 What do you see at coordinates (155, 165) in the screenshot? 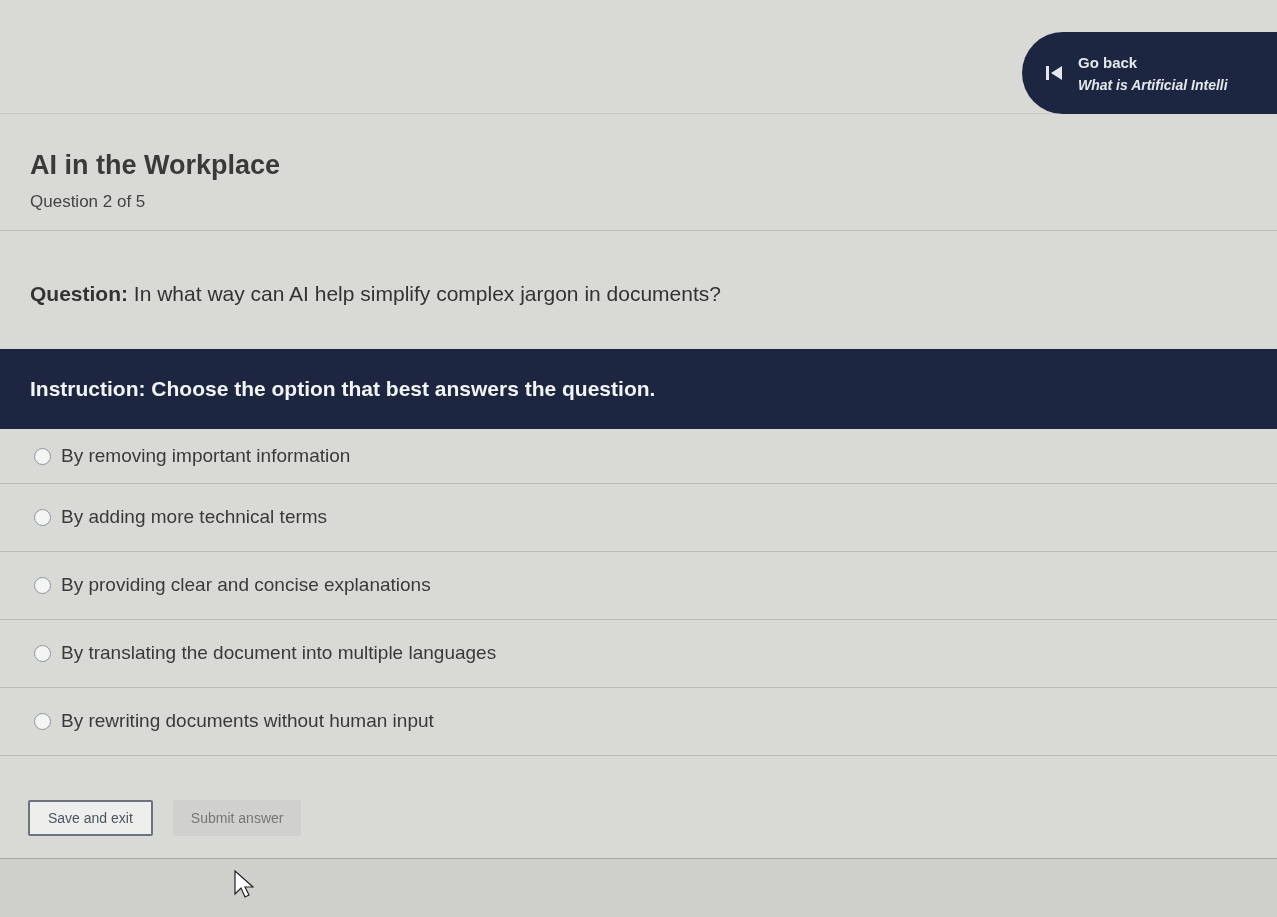
I see `quiz-title: AI in the Workplace` at bounding box center [155, 165].